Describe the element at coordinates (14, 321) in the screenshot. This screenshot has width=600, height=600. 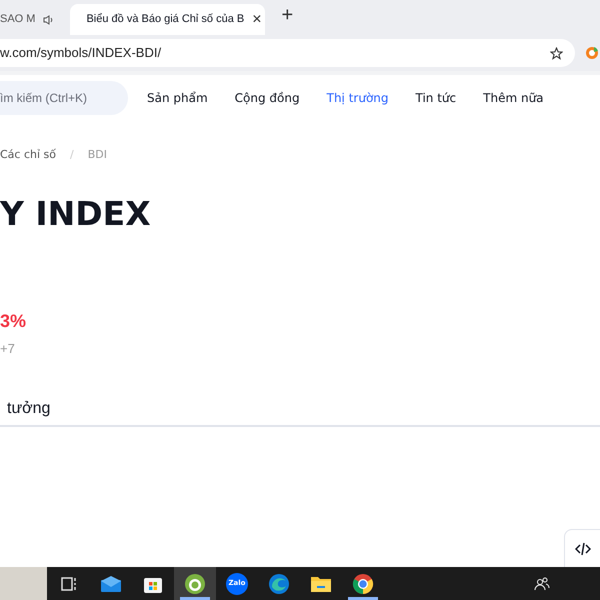
I see `price-change: 3%` at that location.